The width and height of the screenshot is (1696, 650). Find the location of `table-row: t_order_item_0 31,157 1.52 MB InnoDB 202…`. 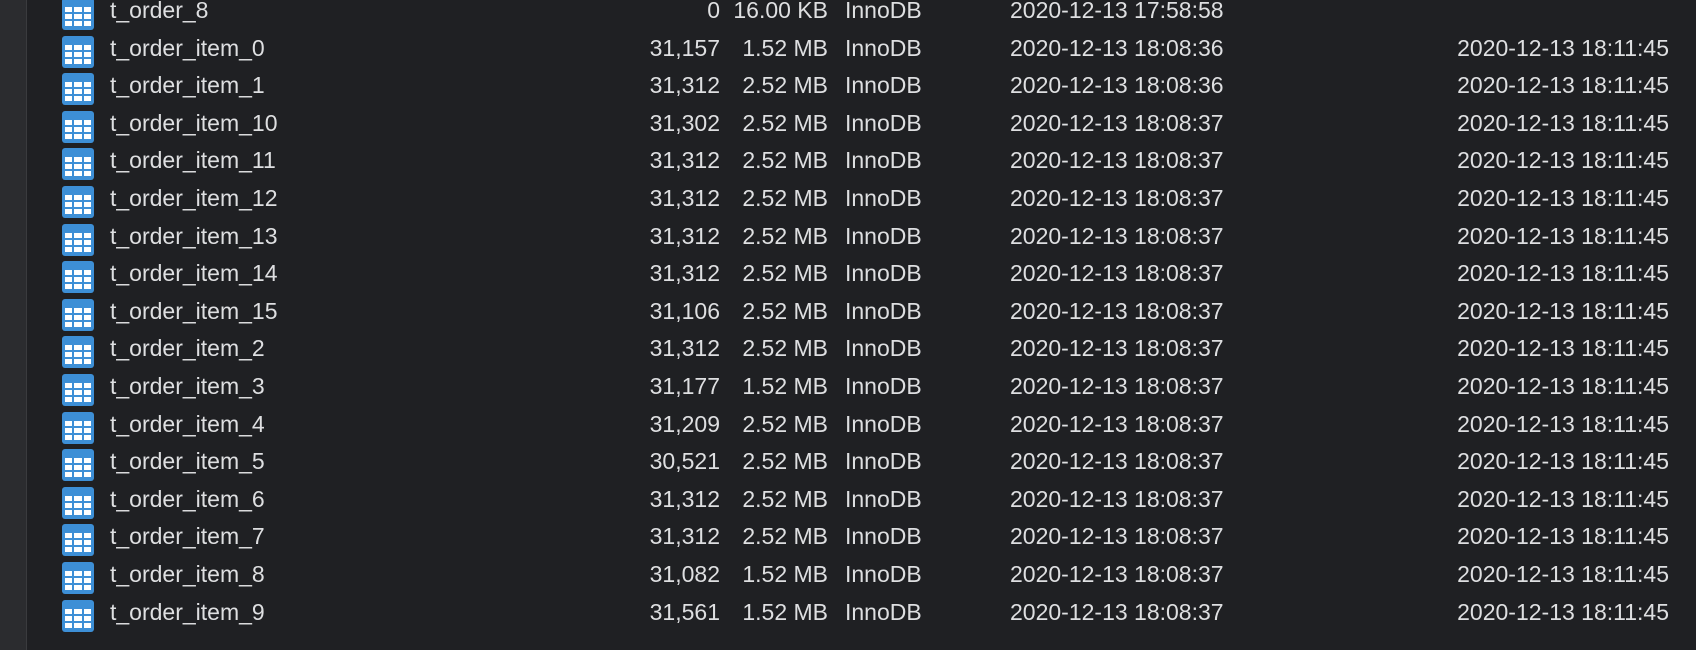

table-row: t_order_item_0 31,157 1.52 MB InnoDB 202… is located at coordinates (861, 49).